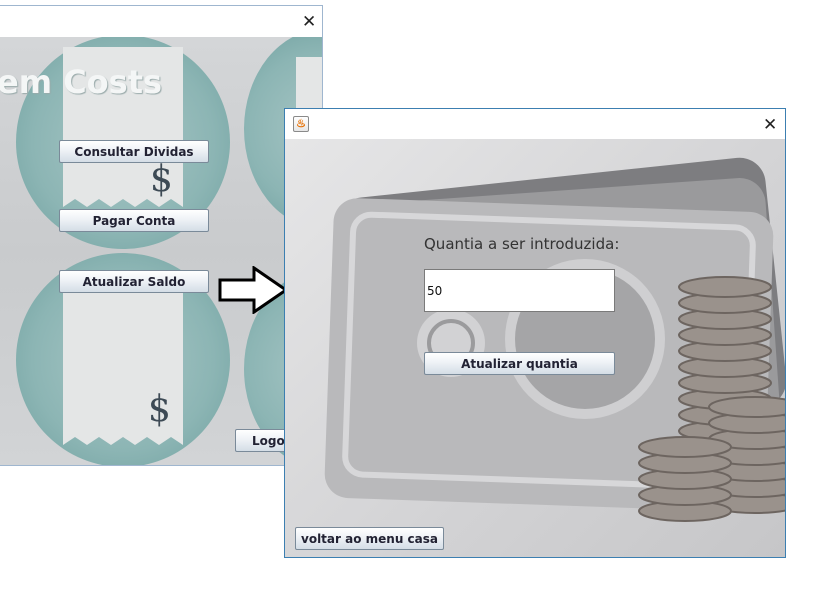  I want to click on atualizar-quantia-button: Atualizar quantia, so click(519, 363).